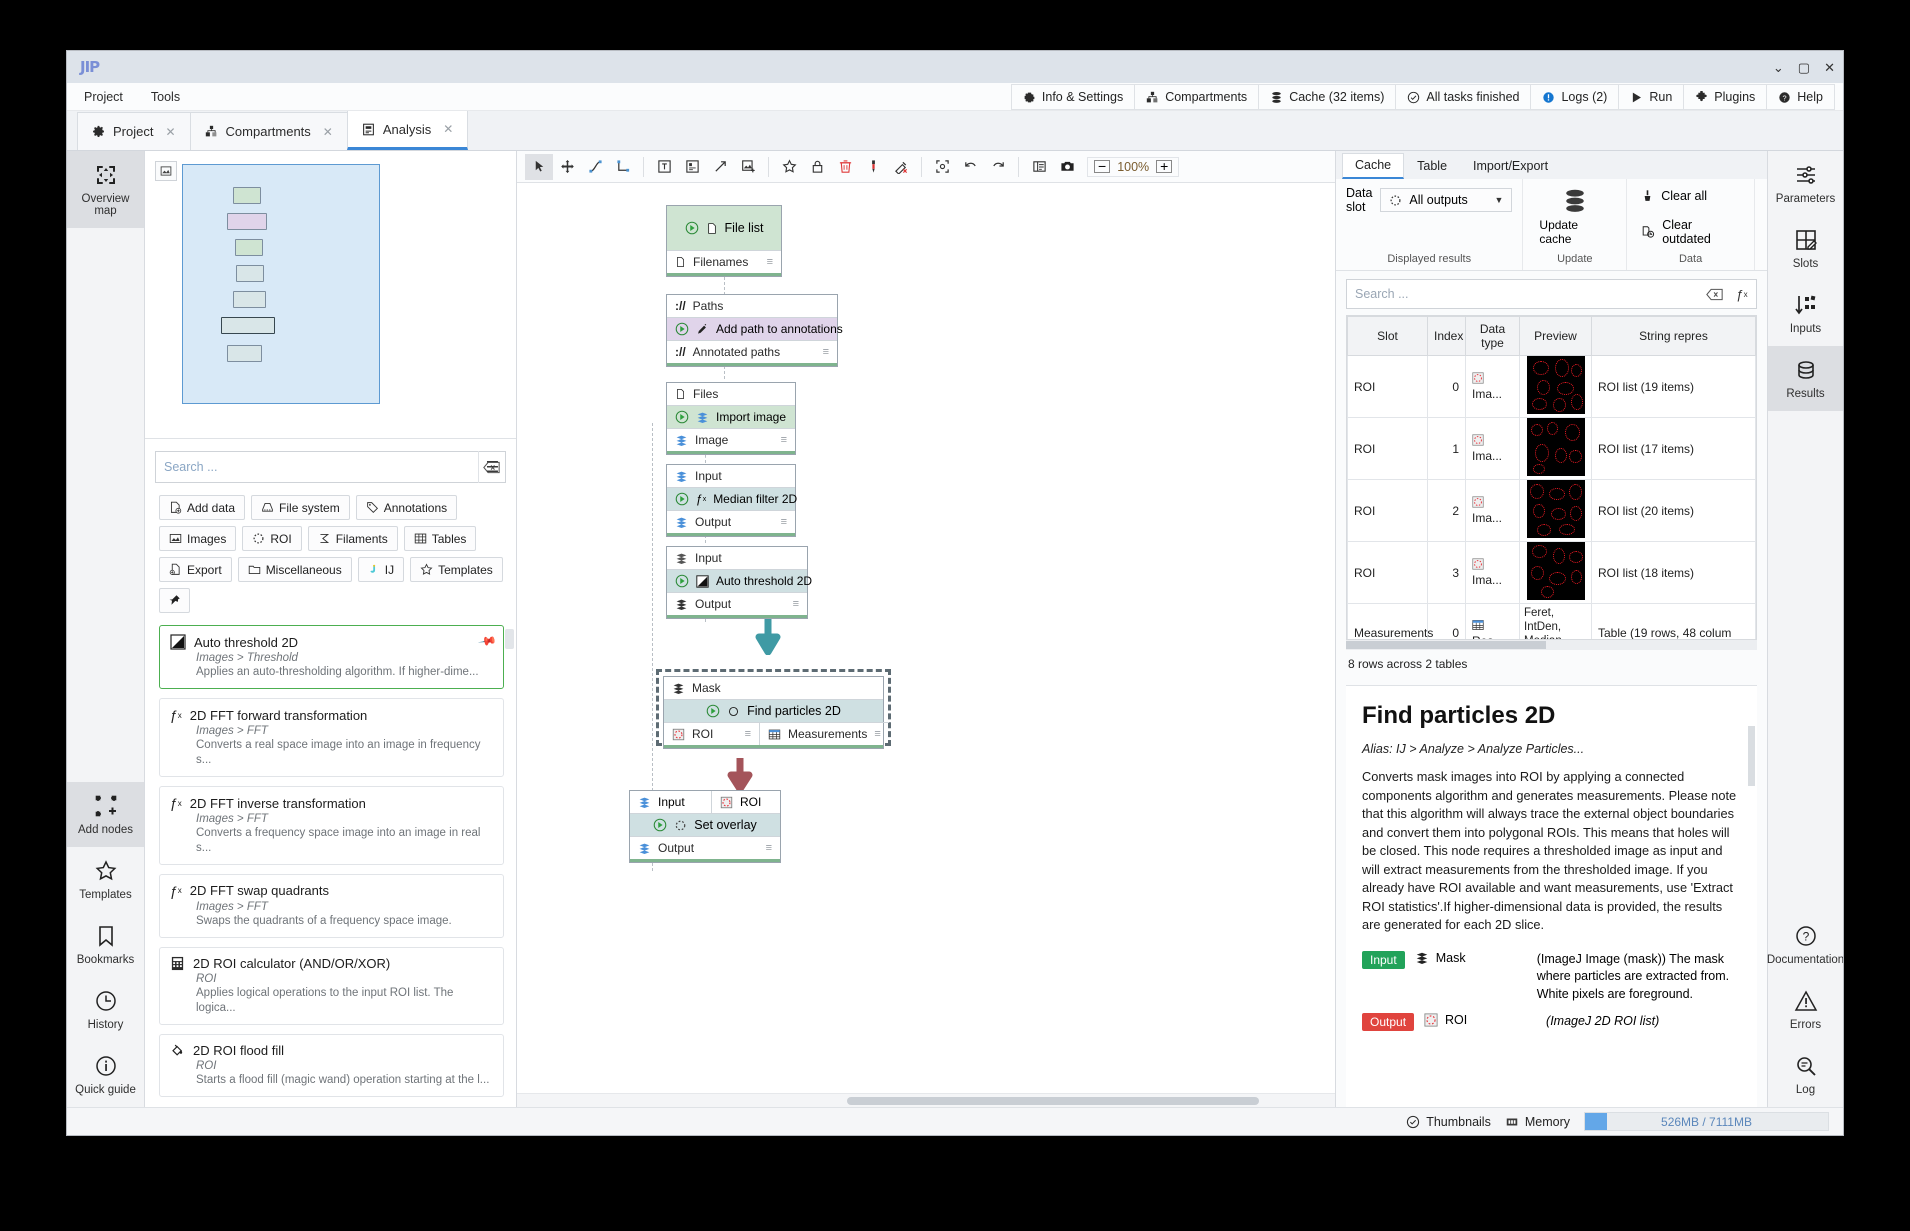  I want to click on memory-bar: 526MB / 7111MB, so click(1706, 1121).